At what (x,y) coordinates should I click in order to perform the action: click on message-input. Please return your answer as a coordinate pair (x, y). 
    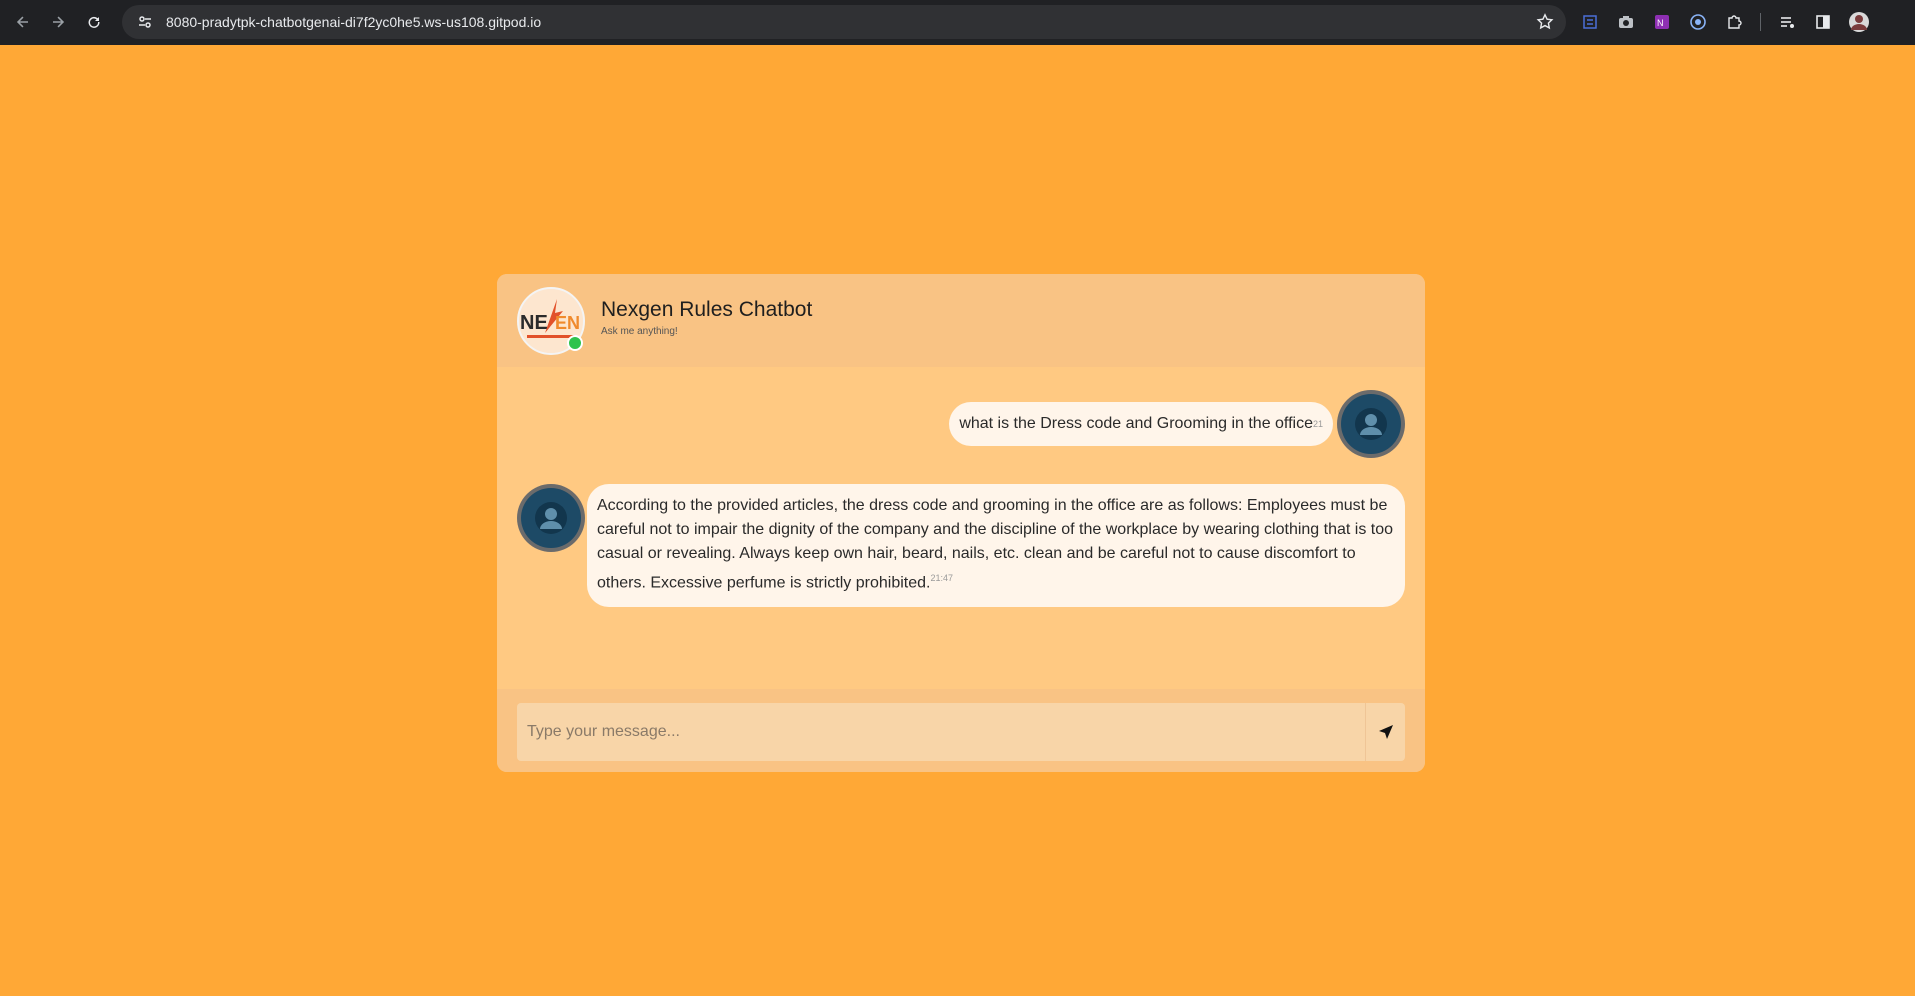
    Looking at the image, I should click on (941, 732).